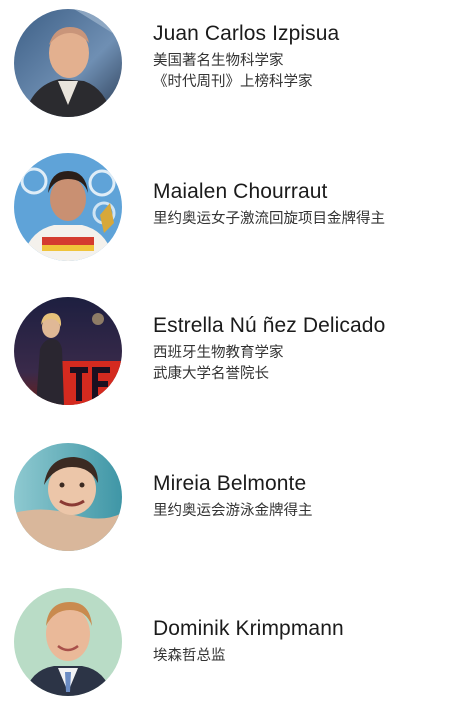 This screenshot has height=711, width=449. What do you see at coordinates (248, 628) in the screenshot?
I see `speaker-name: Dominik Krimpmann` at bounding box center [248, 628].